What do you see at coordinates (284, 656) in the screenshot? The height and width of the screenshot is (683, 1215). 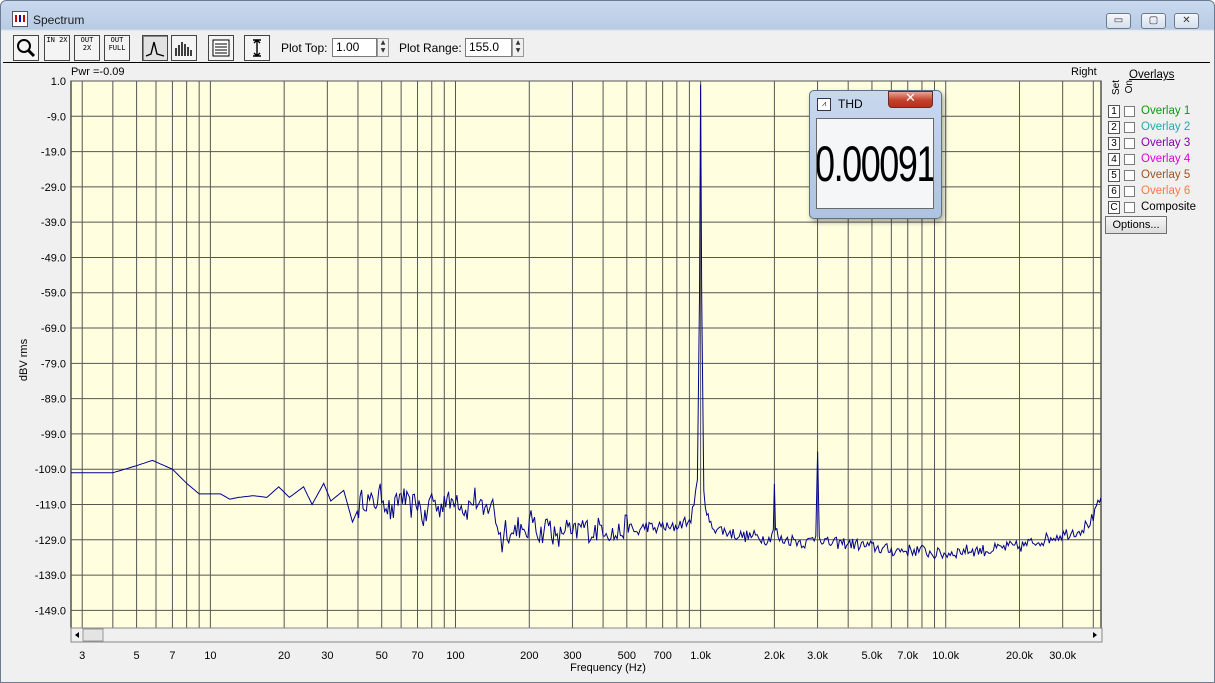 I see `x-tick-label: 20` at bounding box center [284, 656].